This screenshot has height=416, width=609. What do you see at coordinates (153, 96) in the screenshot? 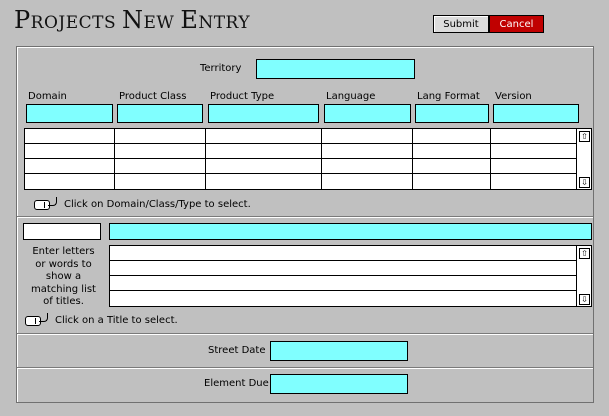
I see `product-class-label: Product Class` at bounding box center [153, 96].